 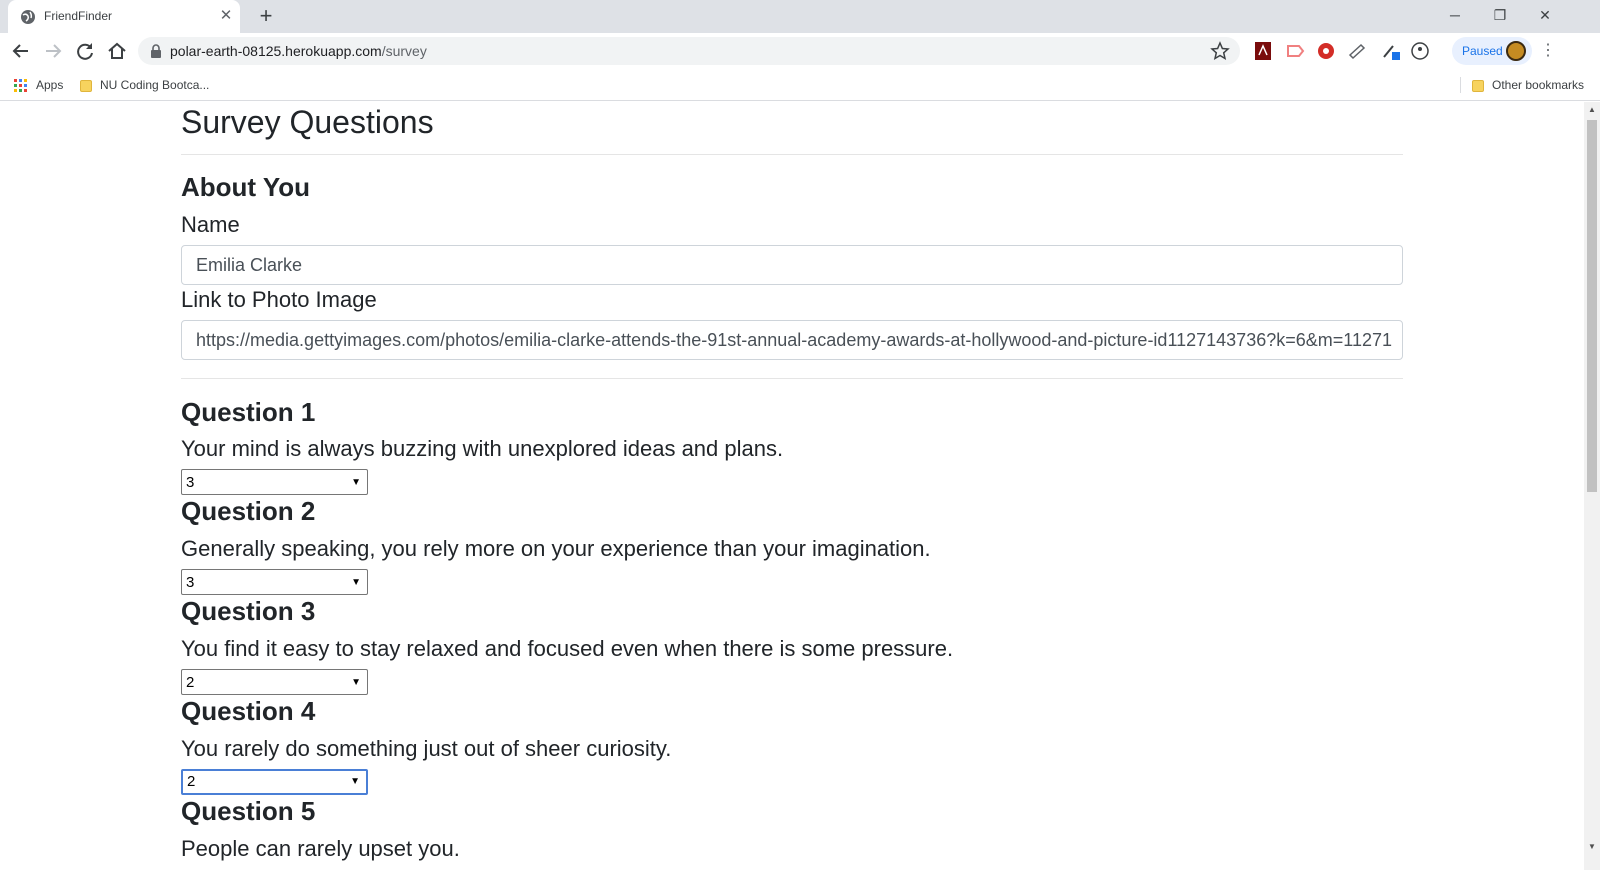 What do you see at coordinates (307, 122) in the screenshot?
I see `page-title: Survey Questions` at bounding box center [307, 122].